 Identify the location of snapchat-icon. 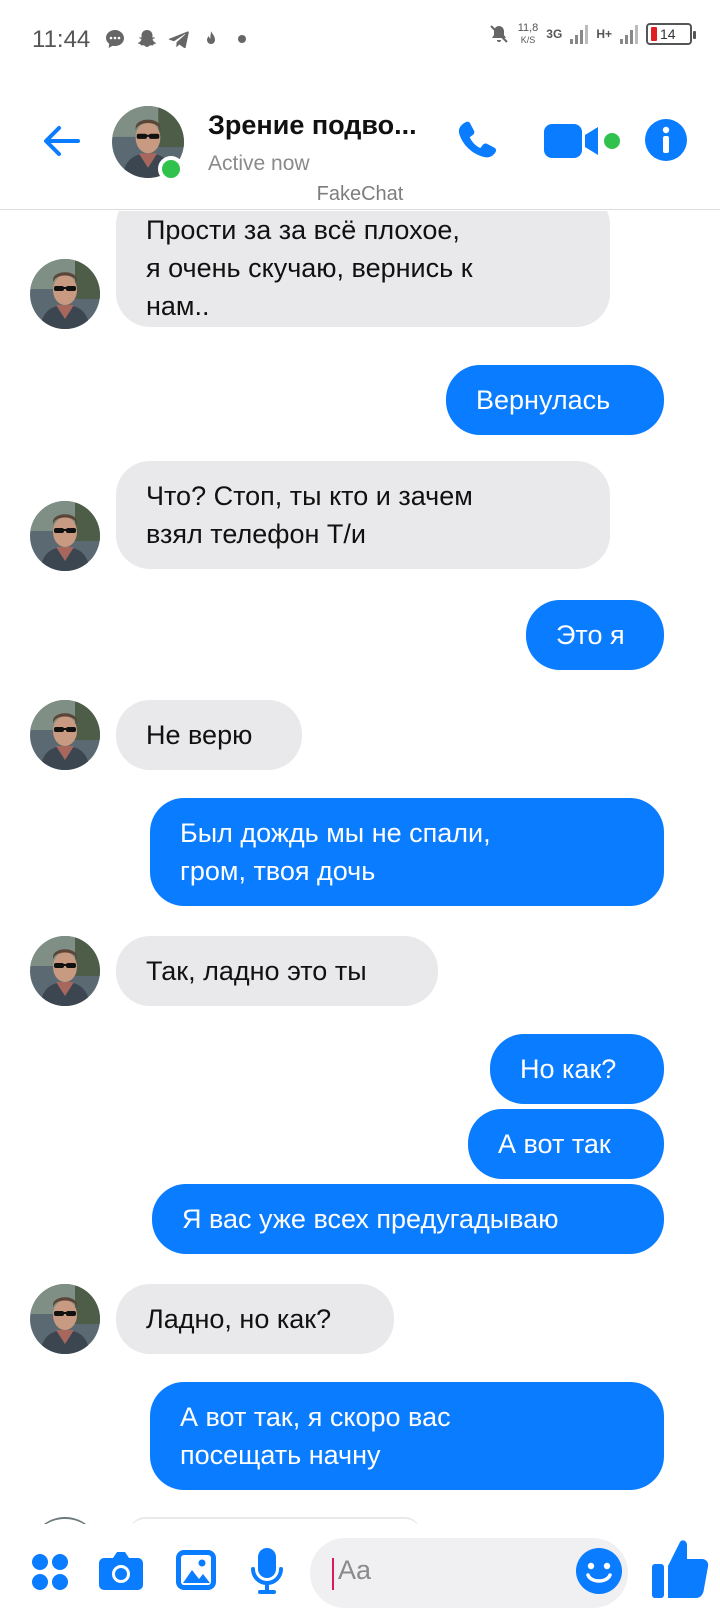
(147, 38).